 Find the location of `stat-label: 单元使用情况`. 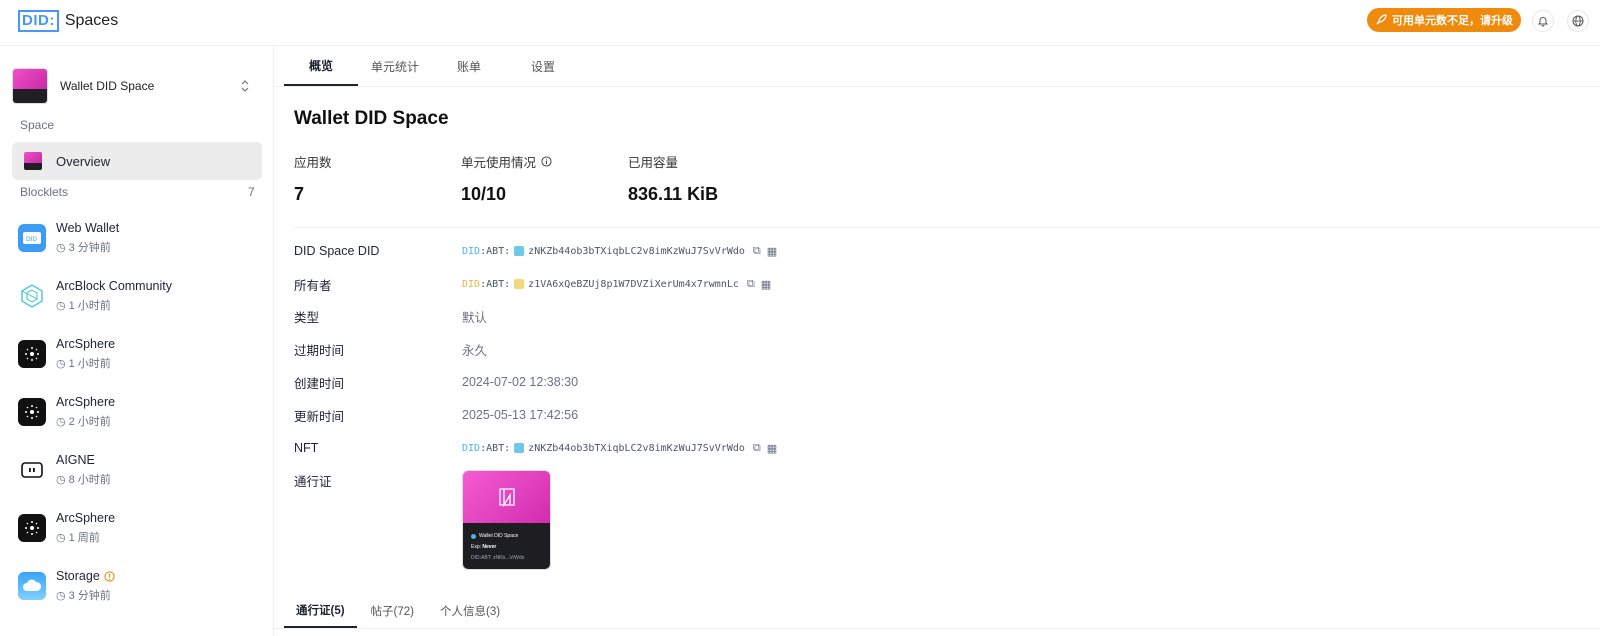

stat-label: 单元使用情况 is located at coordinates (499, 163).